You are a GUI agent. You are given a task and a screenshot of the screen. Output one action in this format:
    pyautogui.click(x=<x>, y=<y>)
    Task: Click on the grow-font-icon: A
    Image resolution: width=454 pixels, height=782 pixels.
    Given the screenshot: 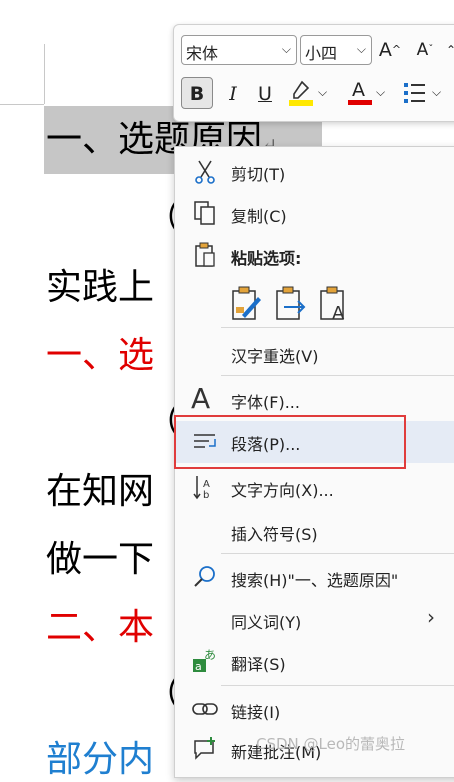 What is the action you would take?
    pyautogui.click(x=385, y=50)
    